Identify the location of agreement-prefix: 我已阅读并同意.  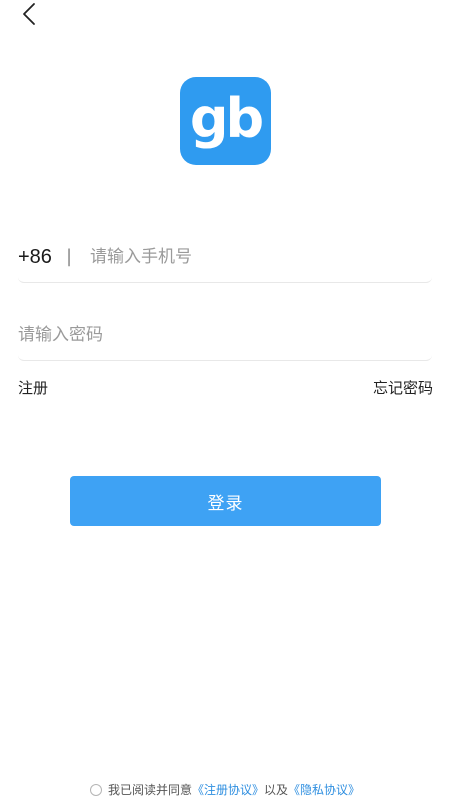
(149, 790).